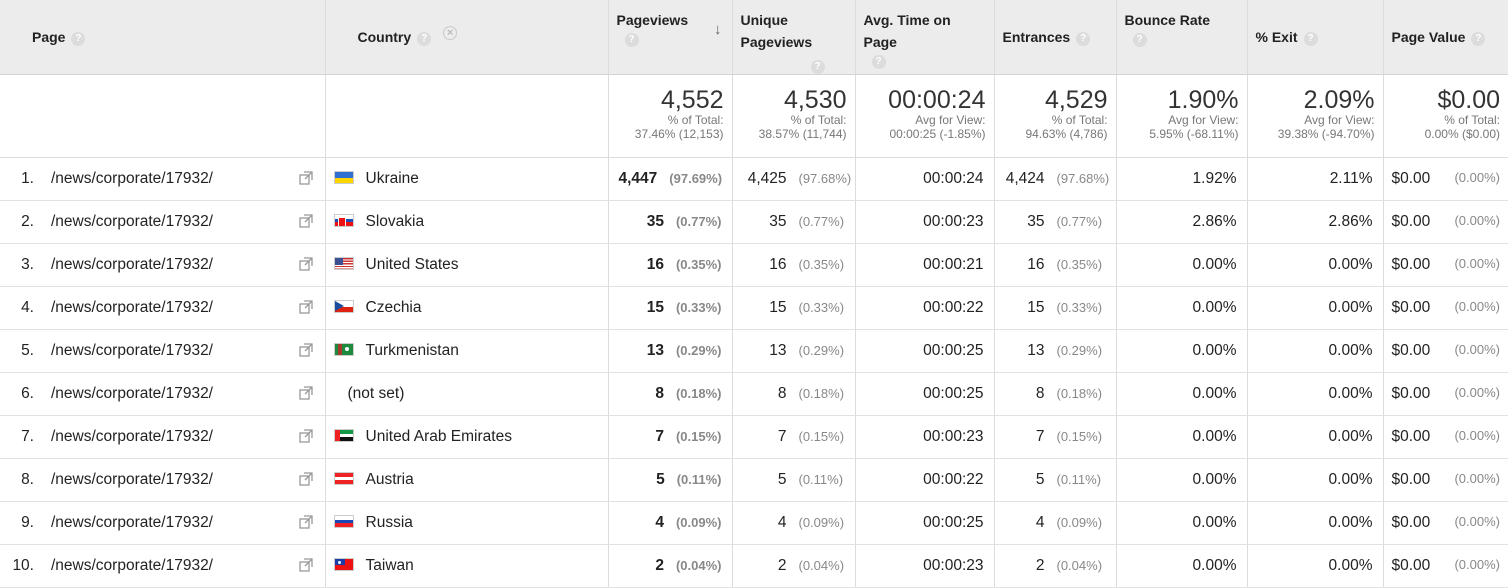 The image size is (1510, 588). What do you see at coordinates (925, 37) in the screenshot?
I see `column-header-avg-time: Avg. Time on Page?` at bounding box center [925, 37].